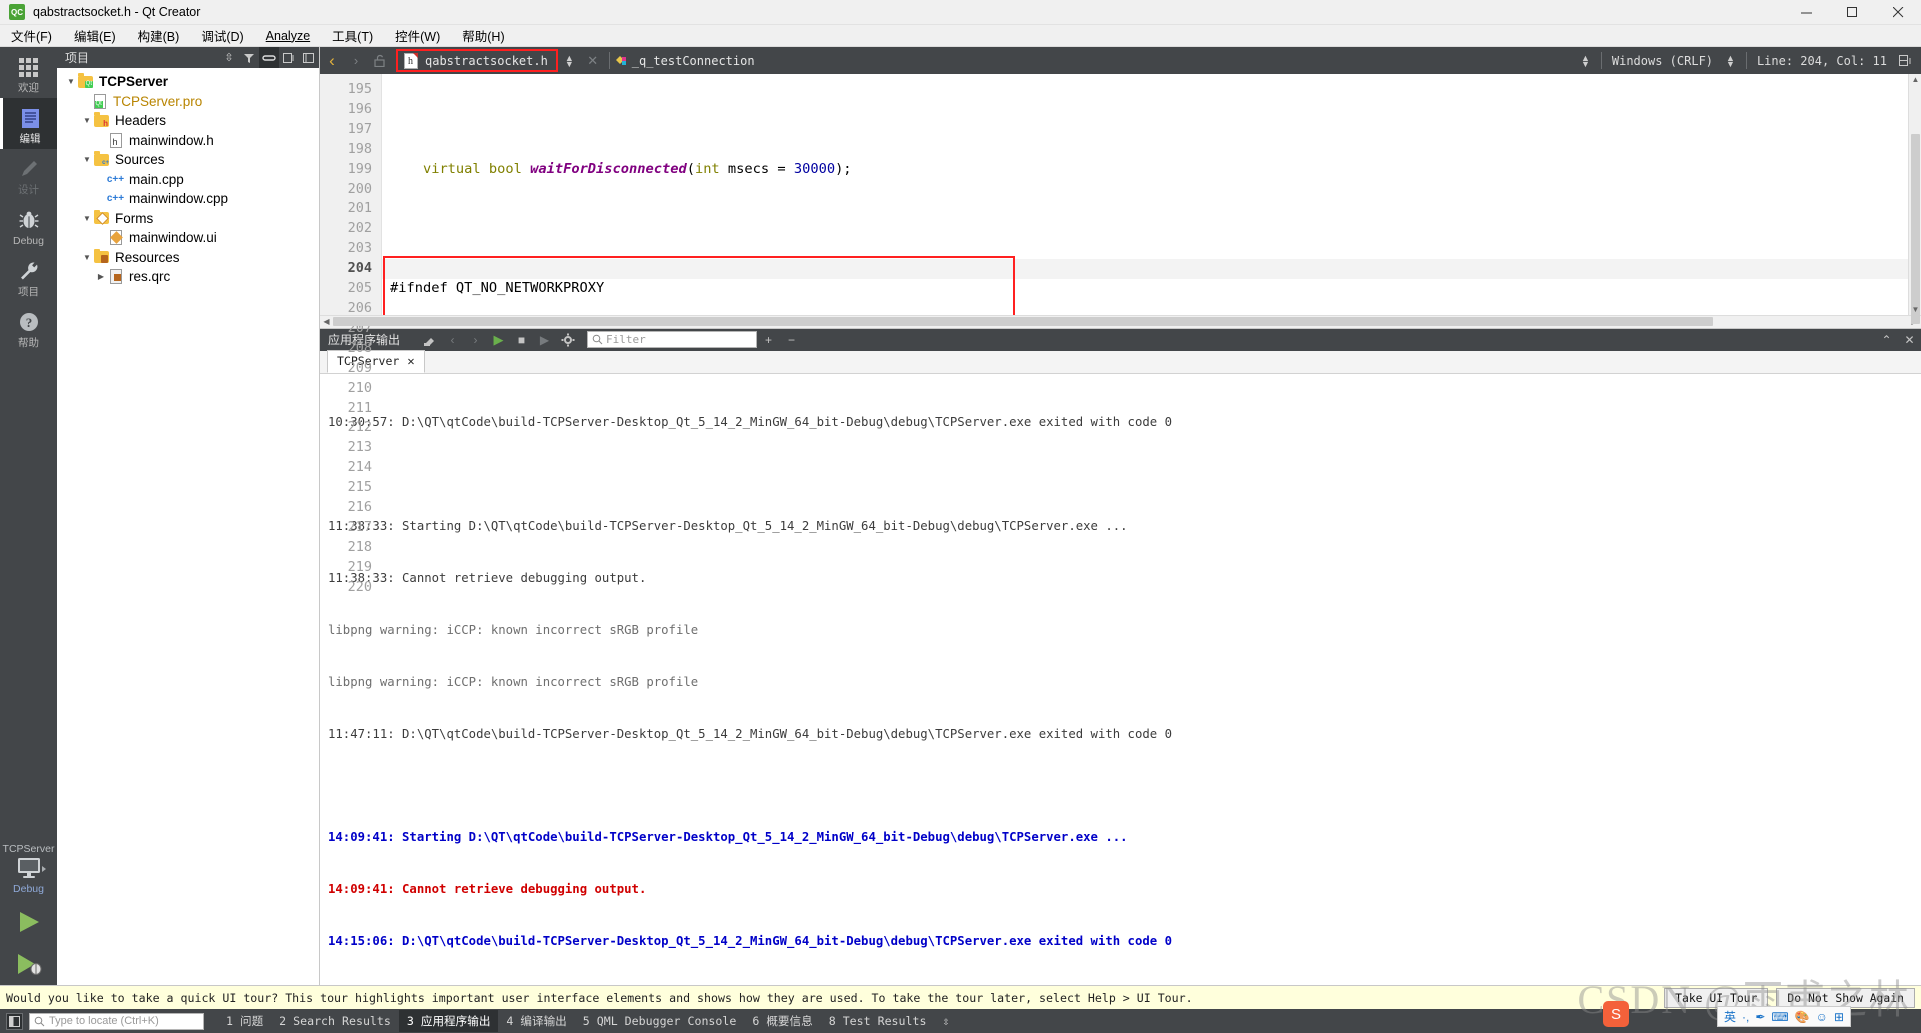  What do you see at coordinates (289, 57) in the screenshot?
I see `split-icon` at bounding box center [289, 57].